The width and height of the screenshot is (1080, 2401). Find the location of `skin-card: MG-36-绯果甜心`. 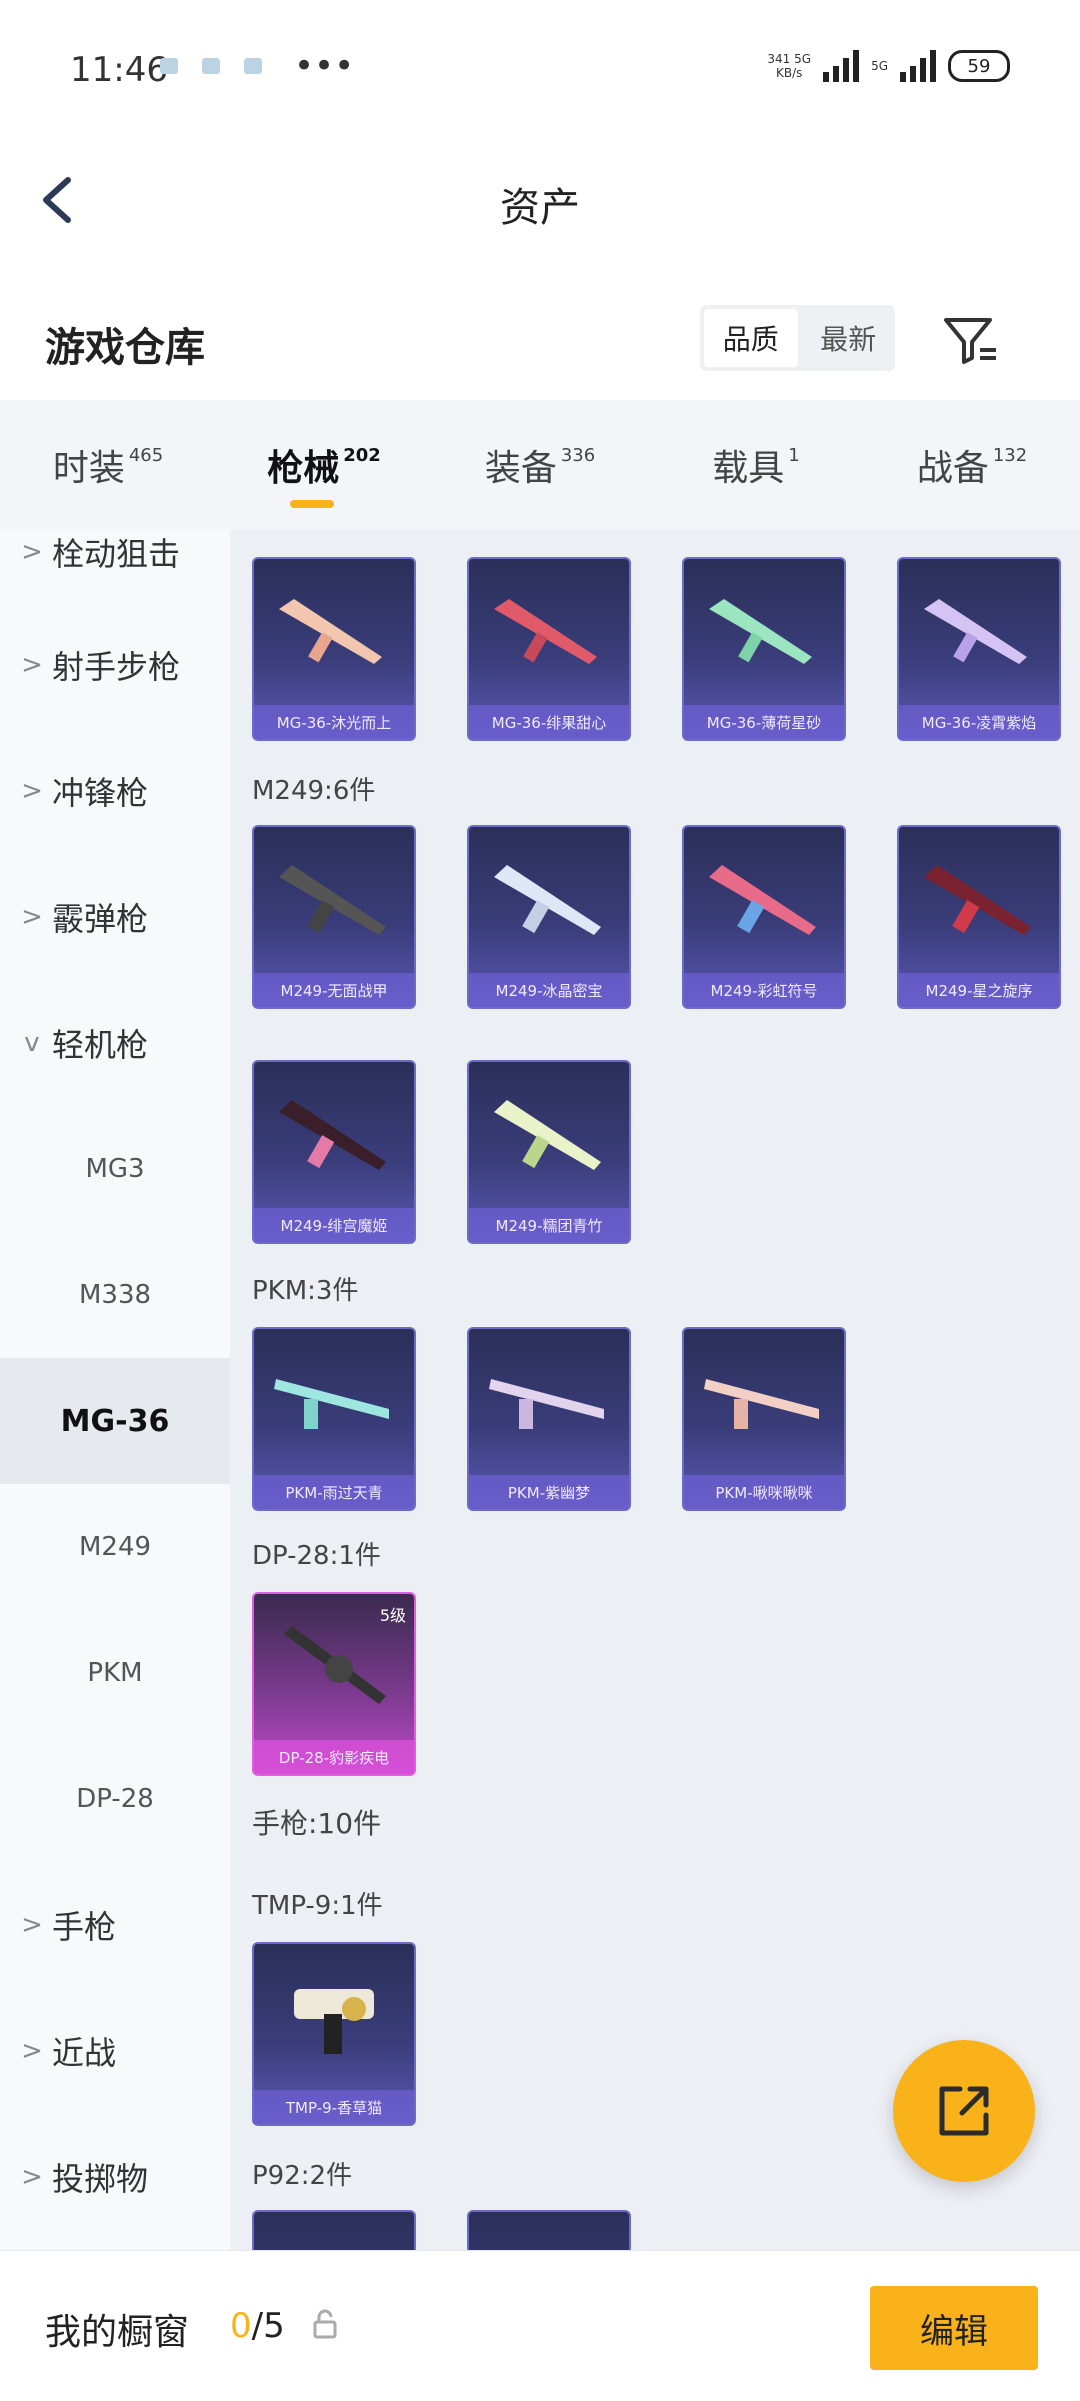

skin-card: MG-36-绯果甜心 is located at coordinates (549, 649).